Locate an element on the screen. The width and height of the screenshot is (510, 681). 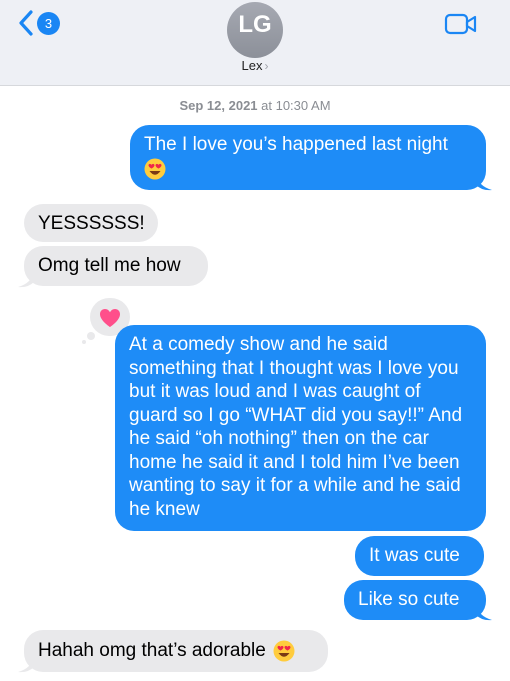
message-text: Hahah omg that’s adorable is located at coordinates (152, 650).